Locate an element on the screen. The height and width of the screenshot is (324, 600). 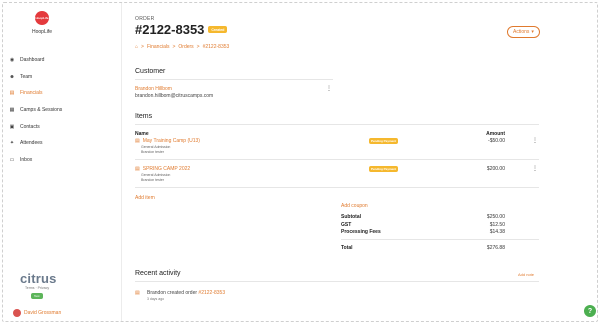
sidebar-item-label: Camps & Sessions is located at coordinates (41, 110).